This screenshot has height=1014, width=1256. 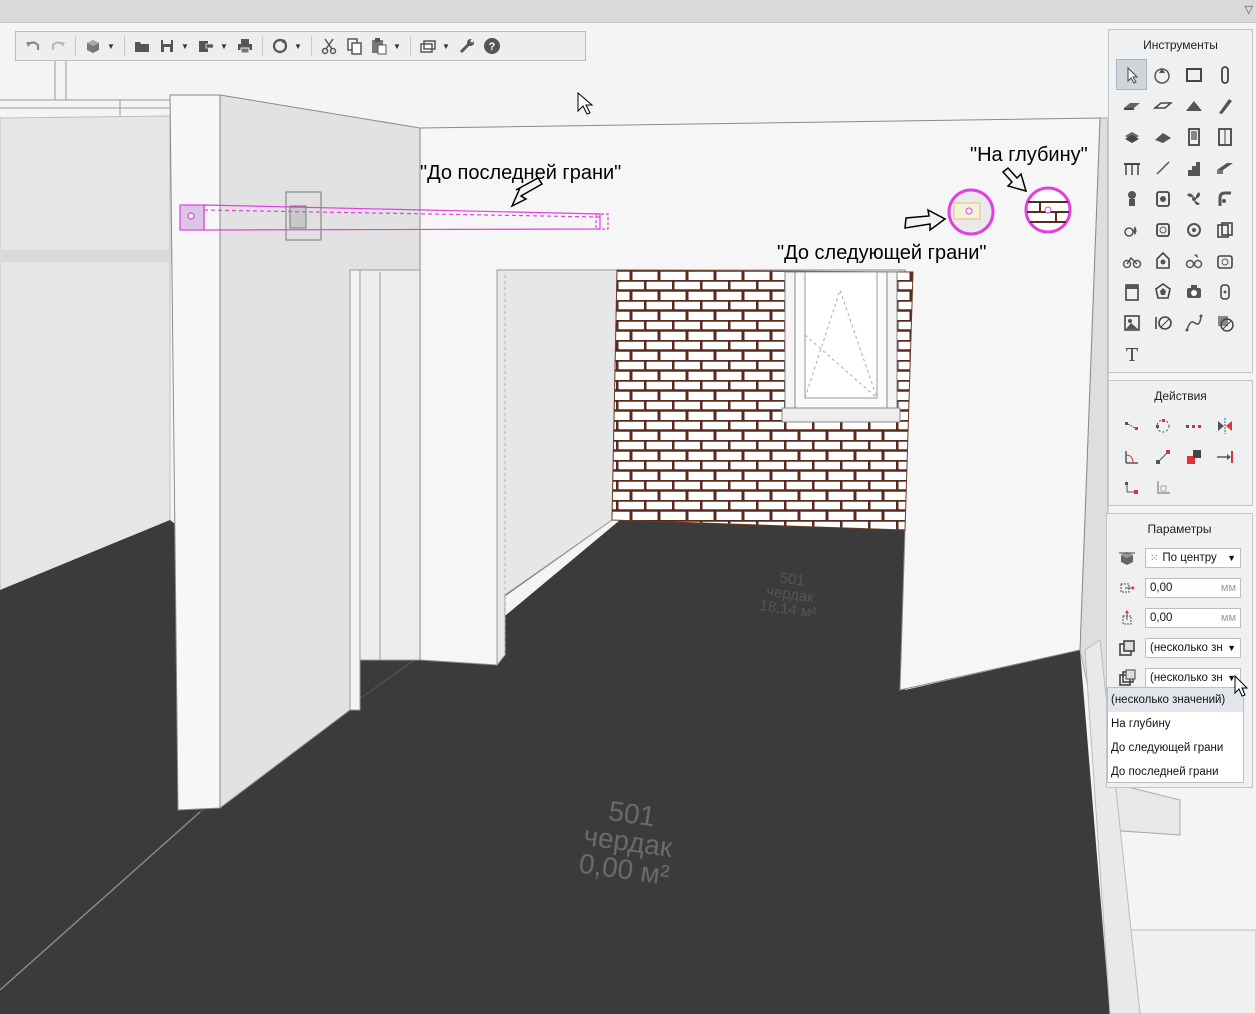 I want to click on select-tool-icon, so click(x=1131, y=74).